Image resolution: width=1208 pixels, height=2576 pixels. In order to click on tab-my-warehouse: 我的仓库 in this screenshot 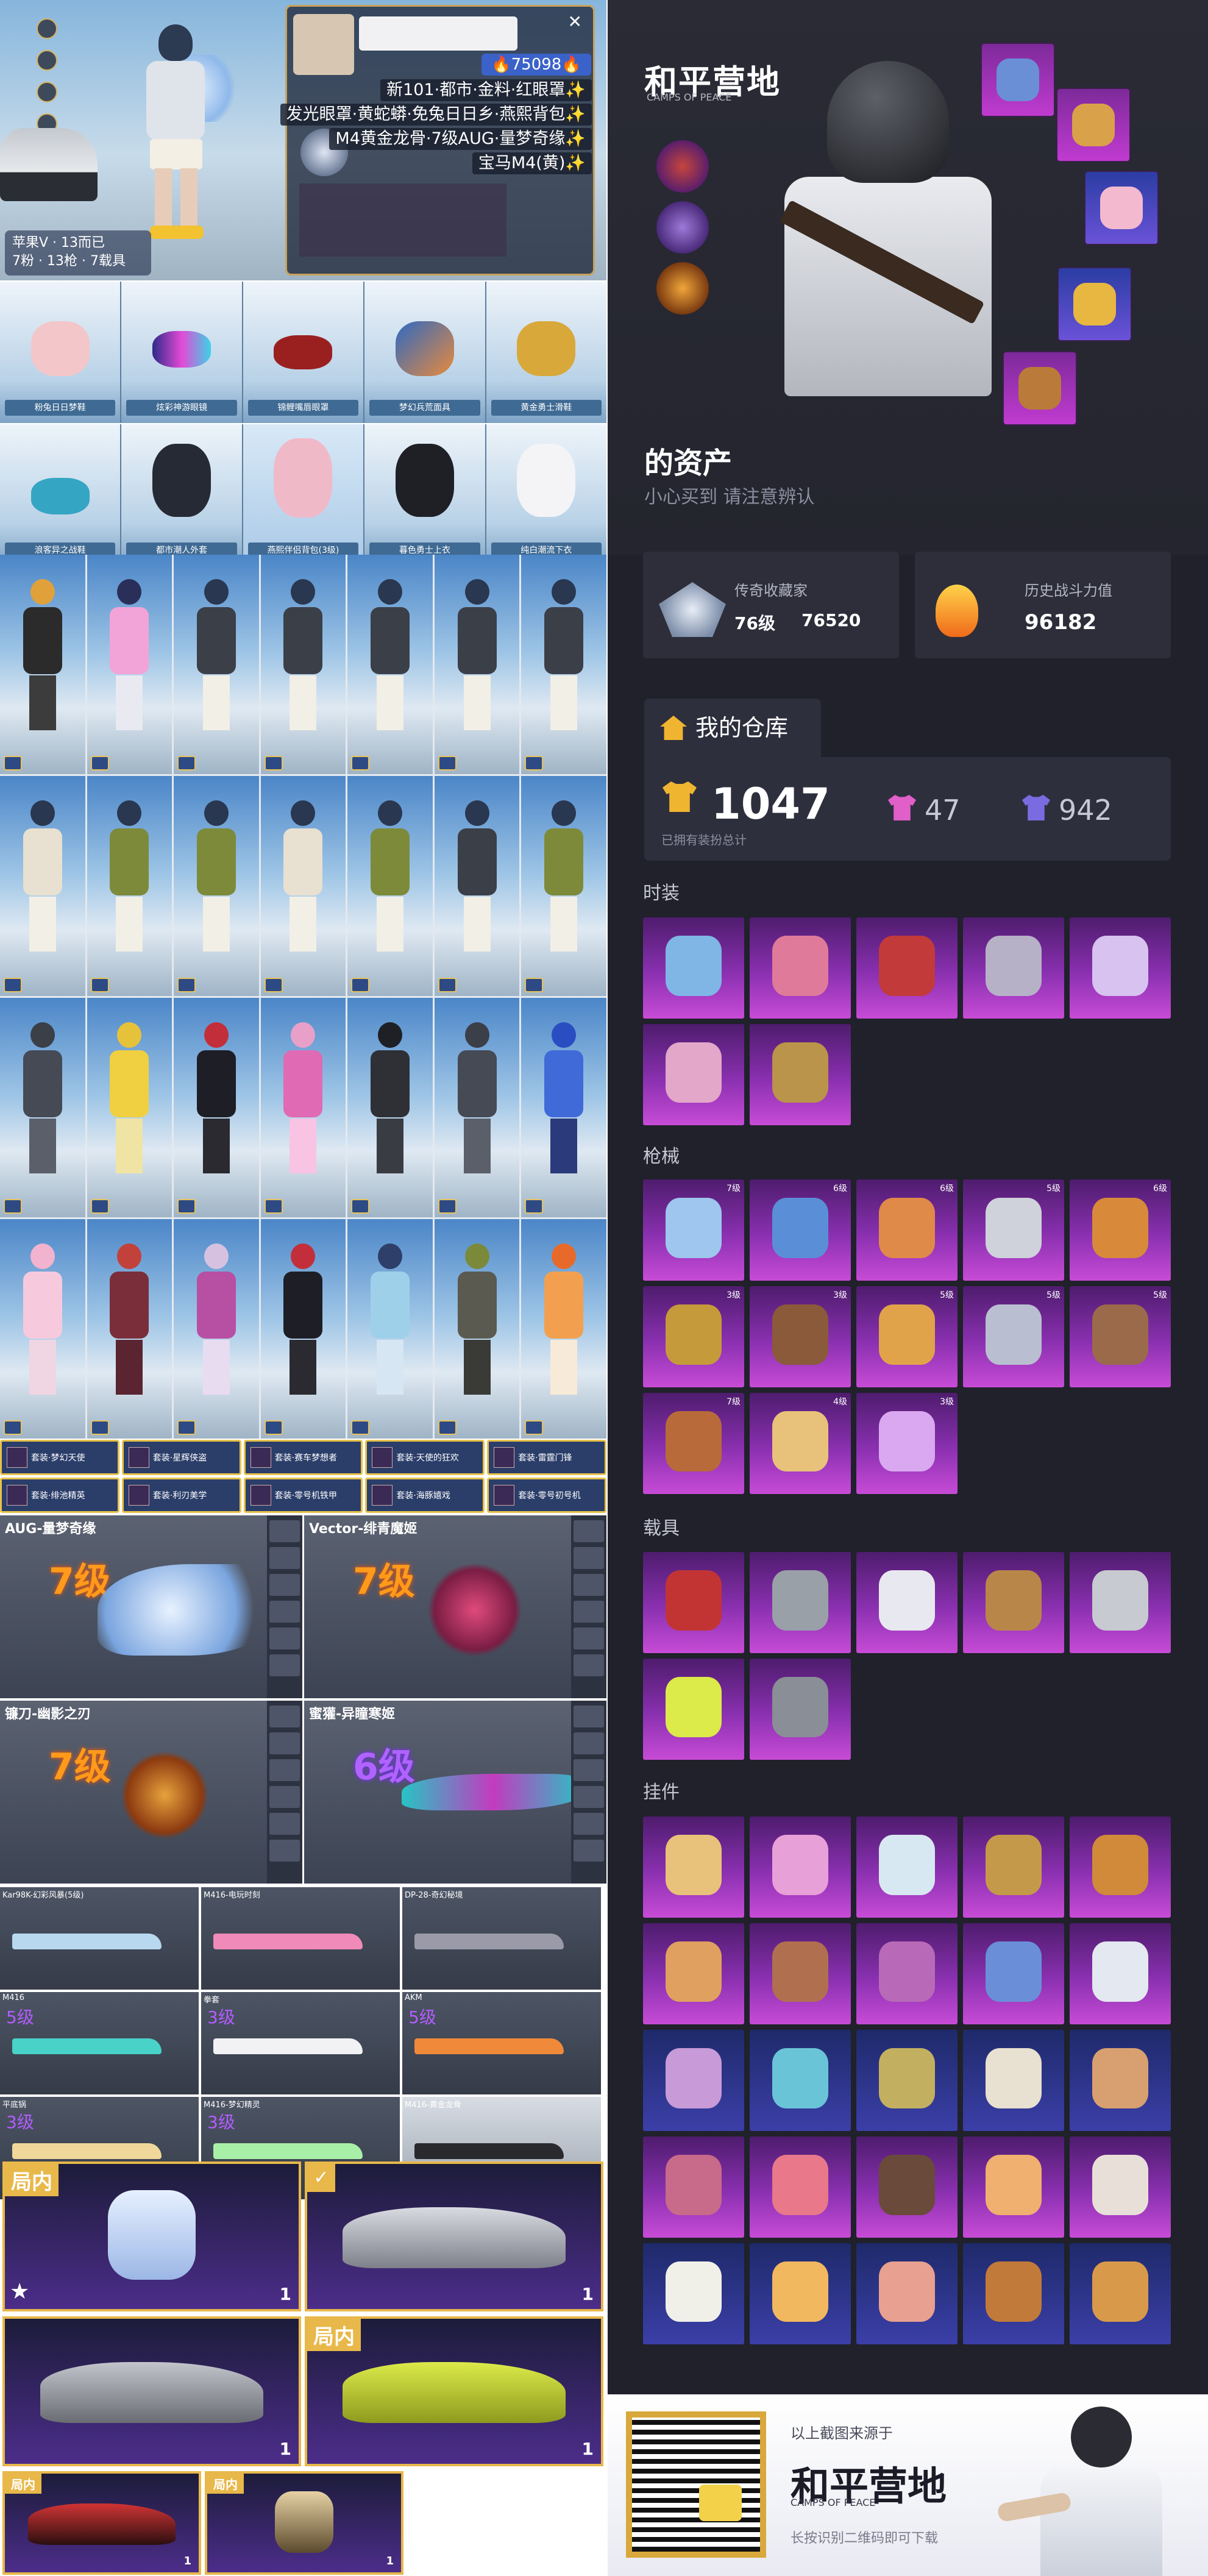, I will do `click(732, 728)`.